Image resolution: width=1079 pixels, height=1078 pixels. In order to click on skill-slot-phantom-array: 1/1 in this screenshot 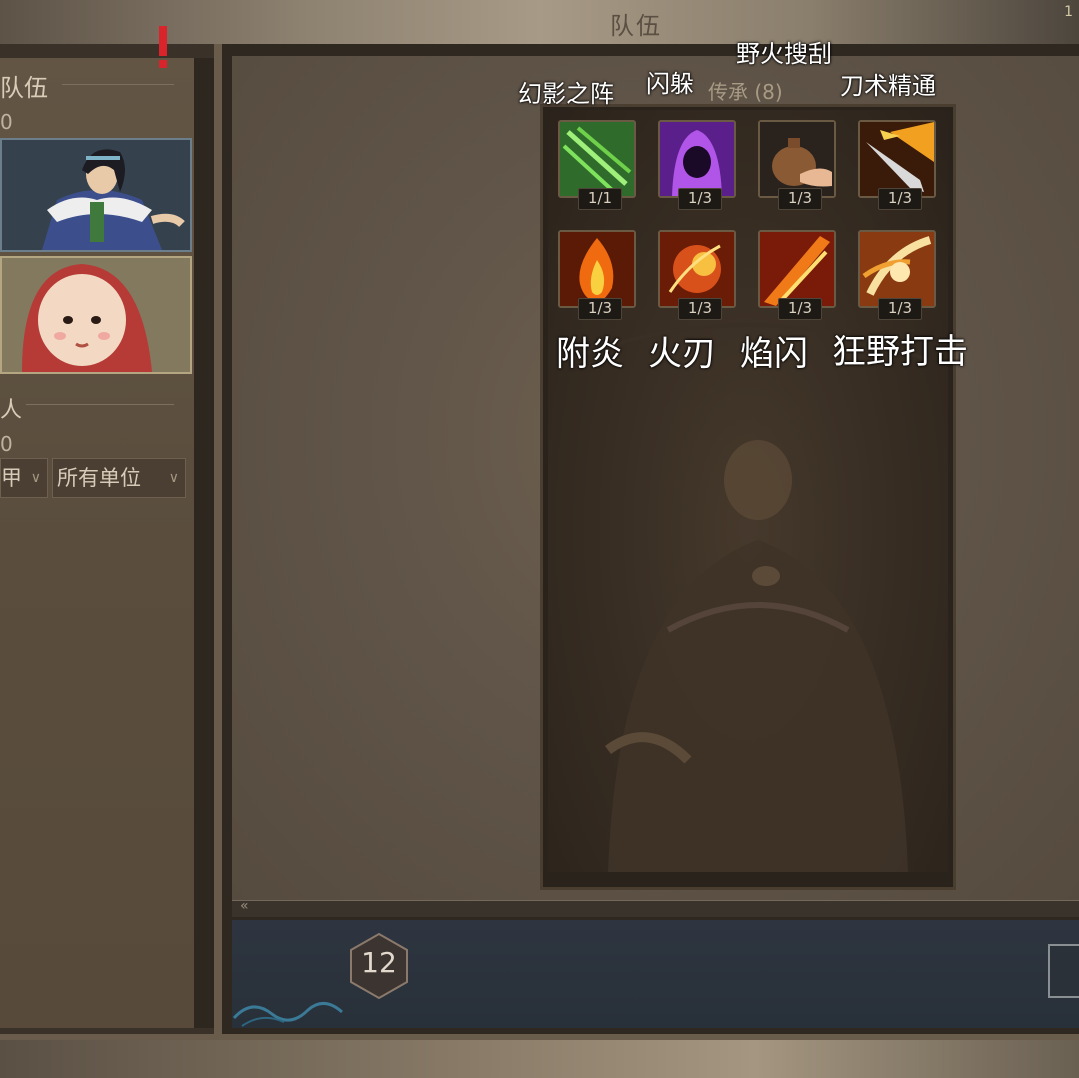, I will do `click(597, 165)`.